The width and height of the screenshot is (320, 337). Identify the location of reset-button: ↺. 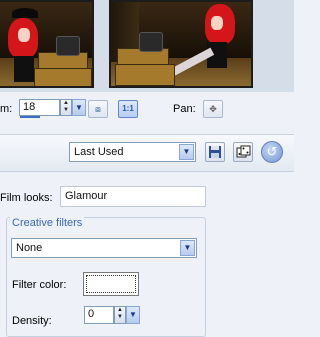
(272, 152).